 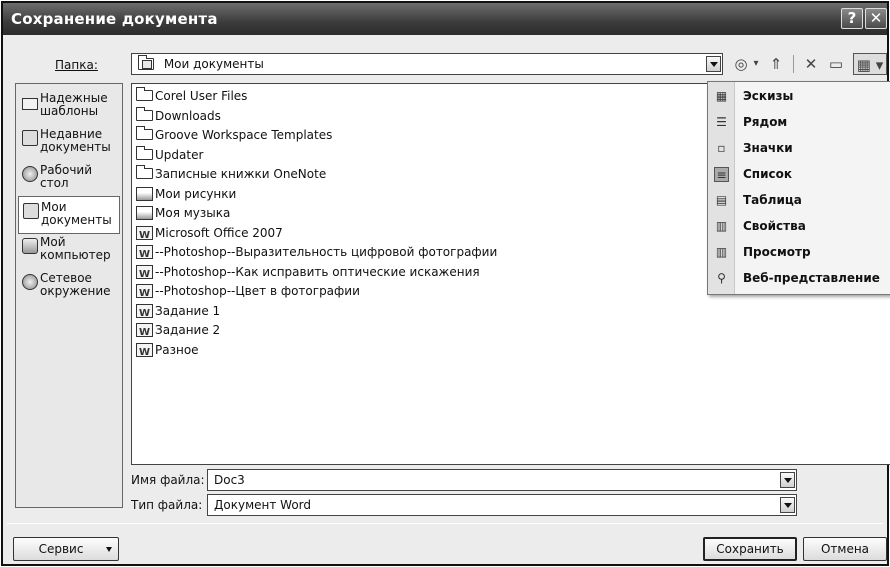 I want to click on file-list-item: Groove Workspace Templates, so click(x=234, y=135).